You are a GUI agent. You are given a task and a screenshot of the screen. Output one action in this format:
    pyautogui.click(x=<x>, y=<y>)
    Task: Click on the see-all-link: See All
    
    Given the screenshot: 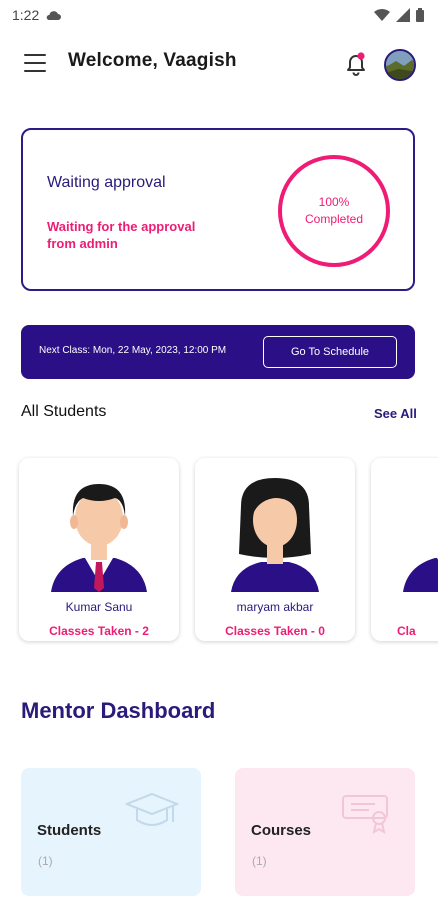 What is the action you would take?
    pyautogui.click(x=395, y=413)
    